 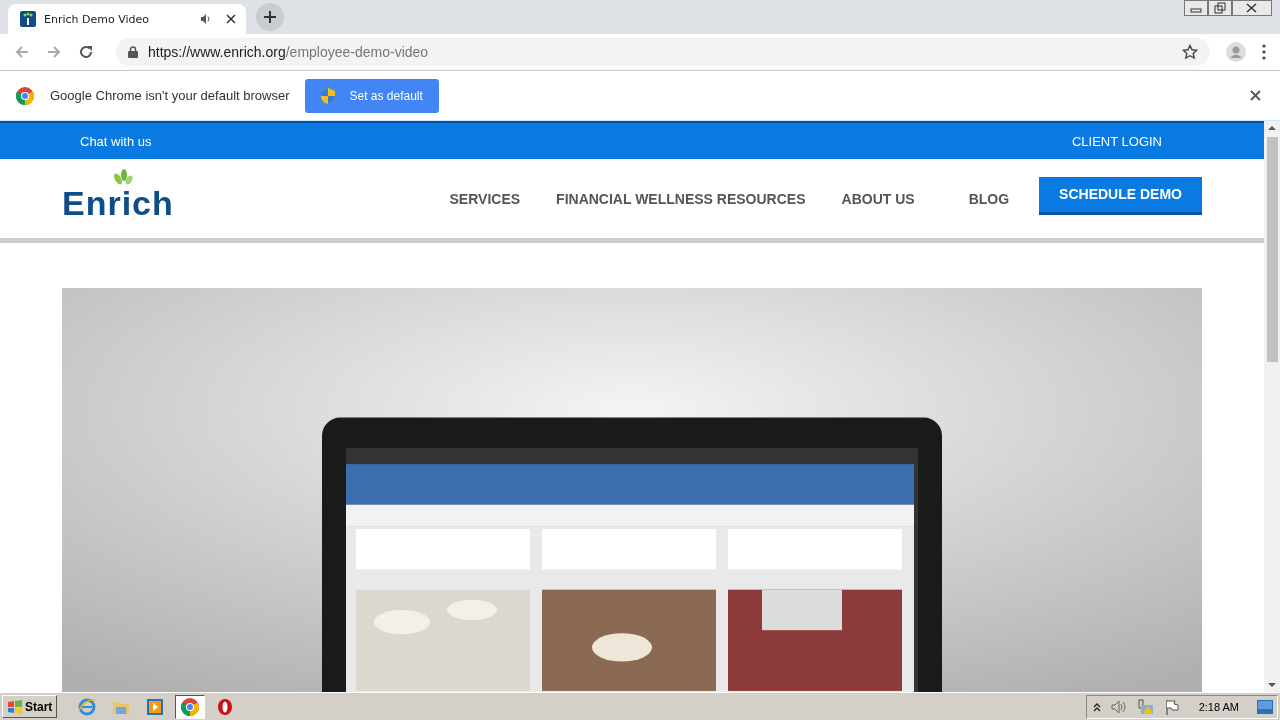 What do you see at coordinates (1218, 706) in the screenshot?
I see `clock: 2:18 AM` at bounding box center [1218, 706].